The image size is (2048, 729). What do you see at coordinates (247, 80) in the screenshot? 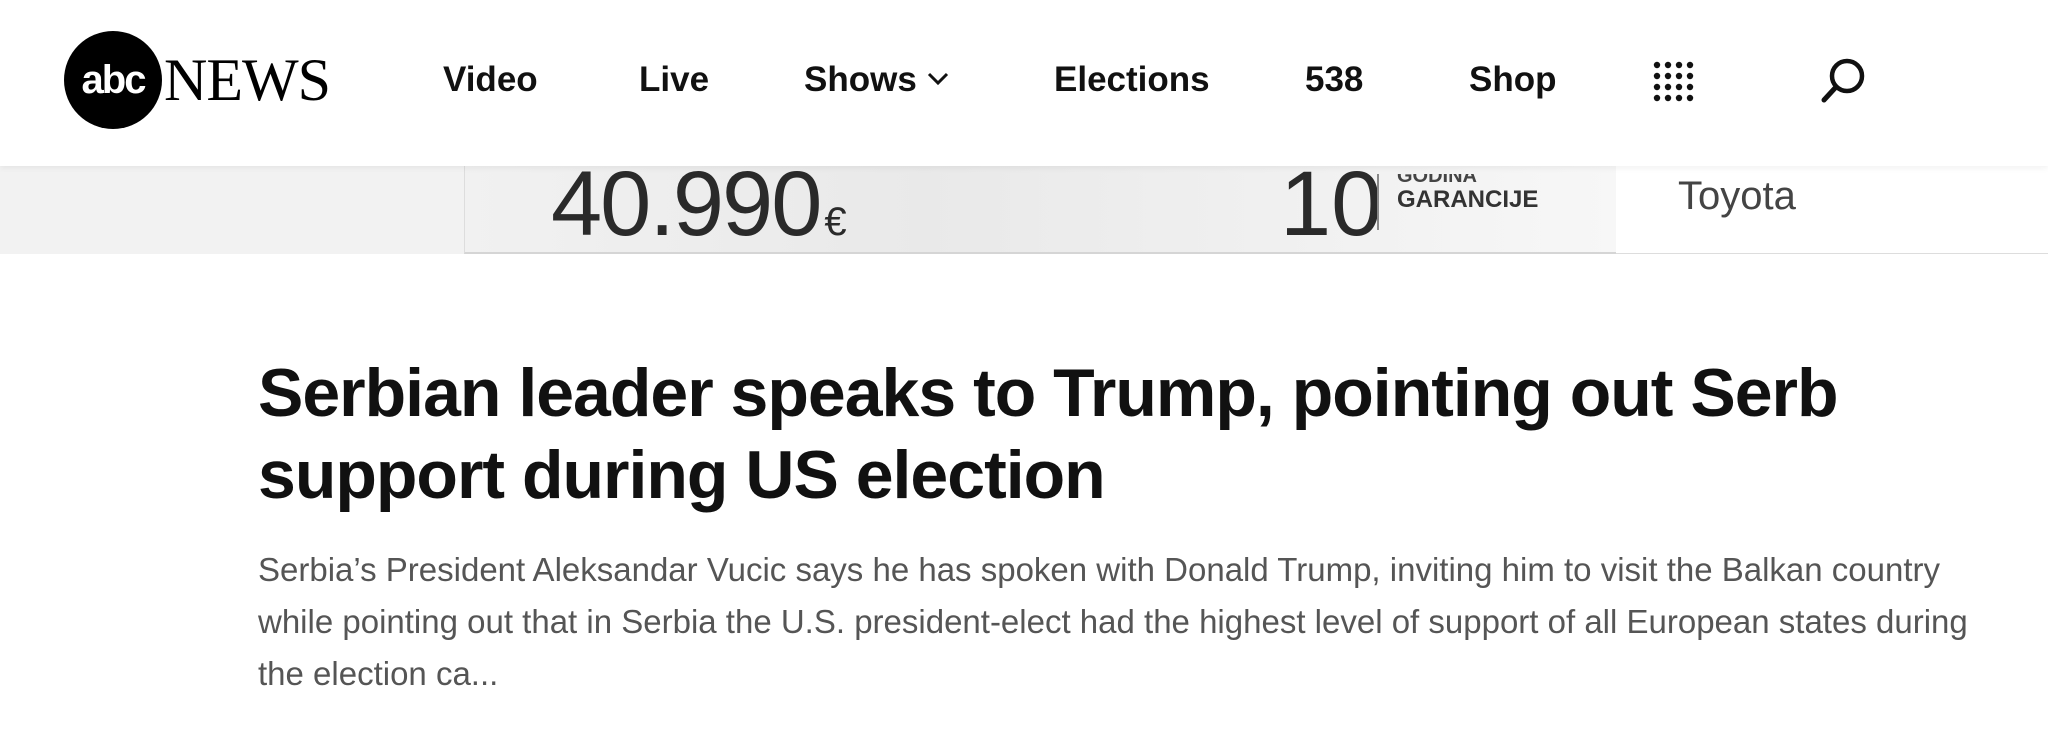
I see `logo-wordmark: NEWS` at bounding box center [247, 80].